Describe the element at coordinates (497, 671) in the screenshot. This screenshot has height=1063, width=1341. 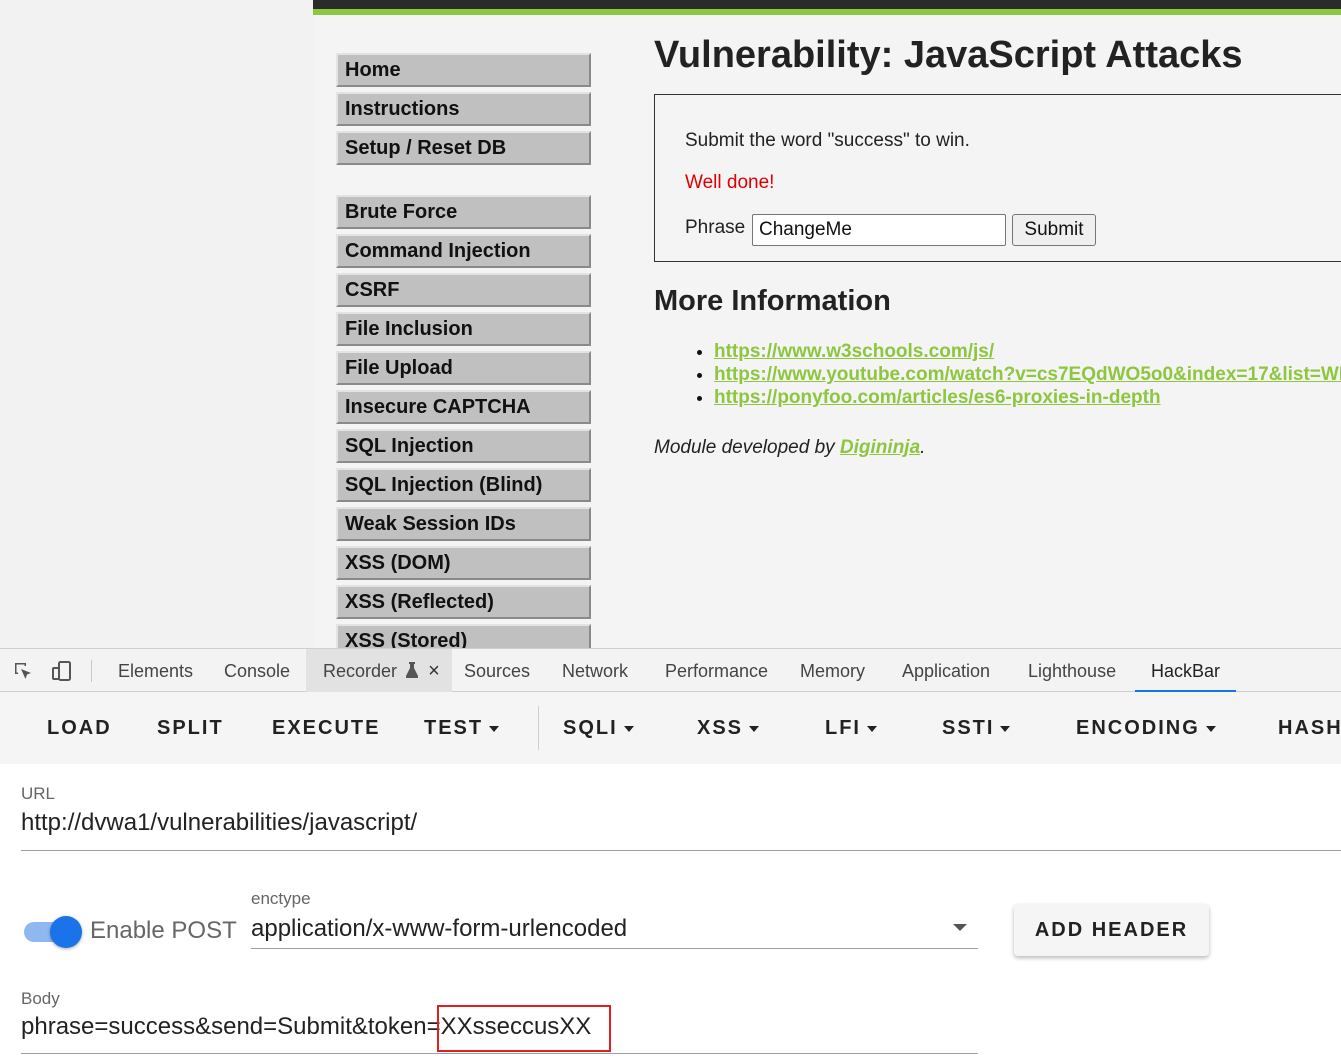
I see `tab-sources: Sources` at that location.